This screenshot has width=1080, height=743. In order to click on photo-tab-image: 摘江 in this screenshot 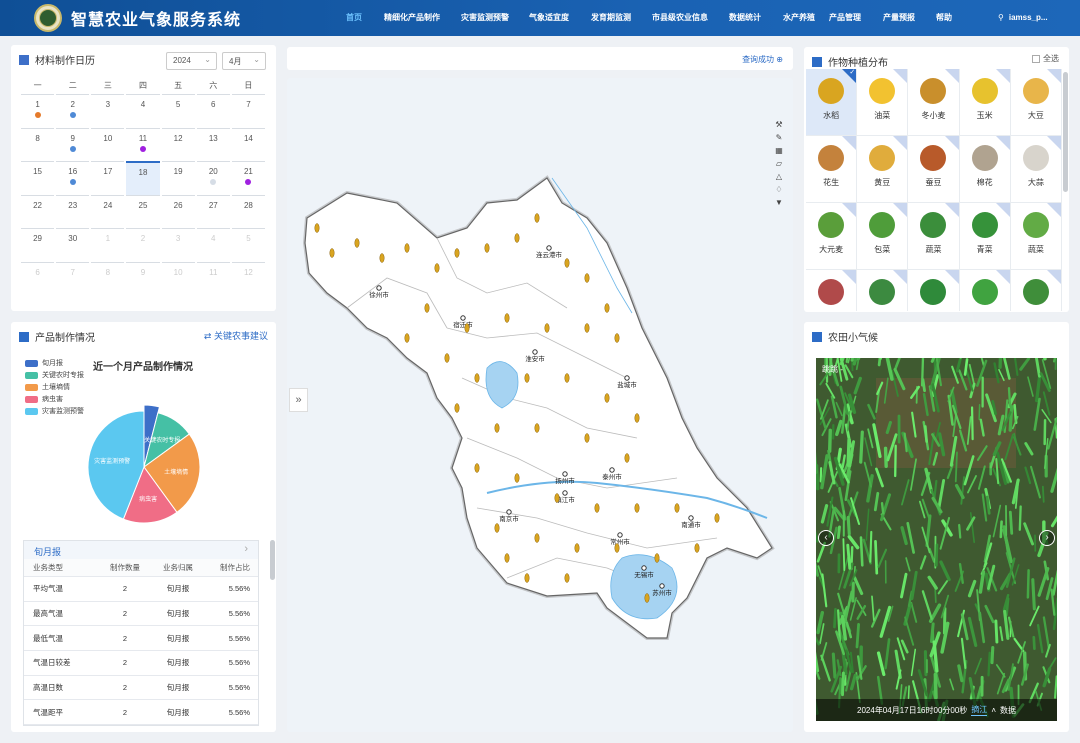, I will do `click(979, 710)`.